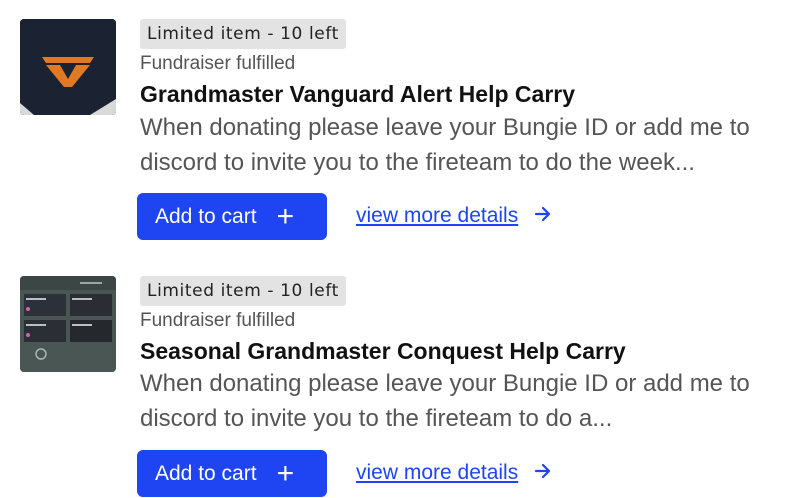 The width and height of the screenshot is (804, 498). Describe the element at coordinates (383, 351) in the screenshot. I see `product-title: Seasonal Grandmaster Conquest Help Carry` at that location.